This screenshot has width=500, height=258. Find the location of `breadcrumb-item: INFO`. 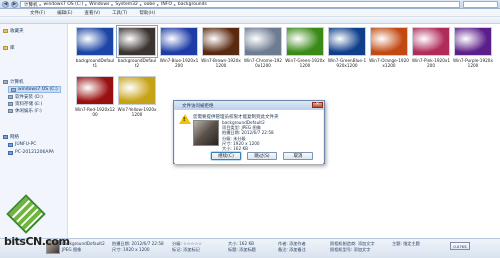

breadcrumb-item: INFO is located at coordinates (166, 4).